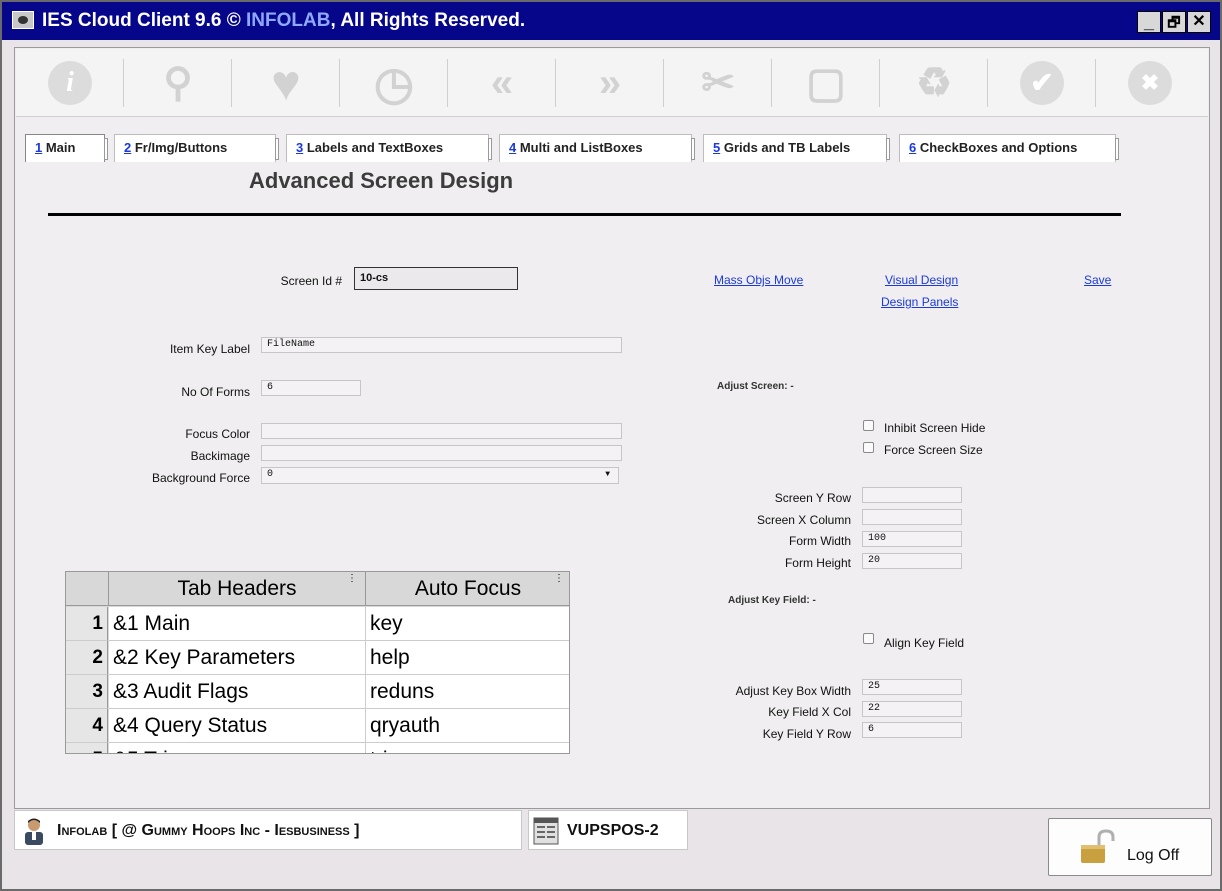  What do you see at coordinates (441, 431) in the screenshot?
I see `focus-color-field` at bounding box center [441, 431].